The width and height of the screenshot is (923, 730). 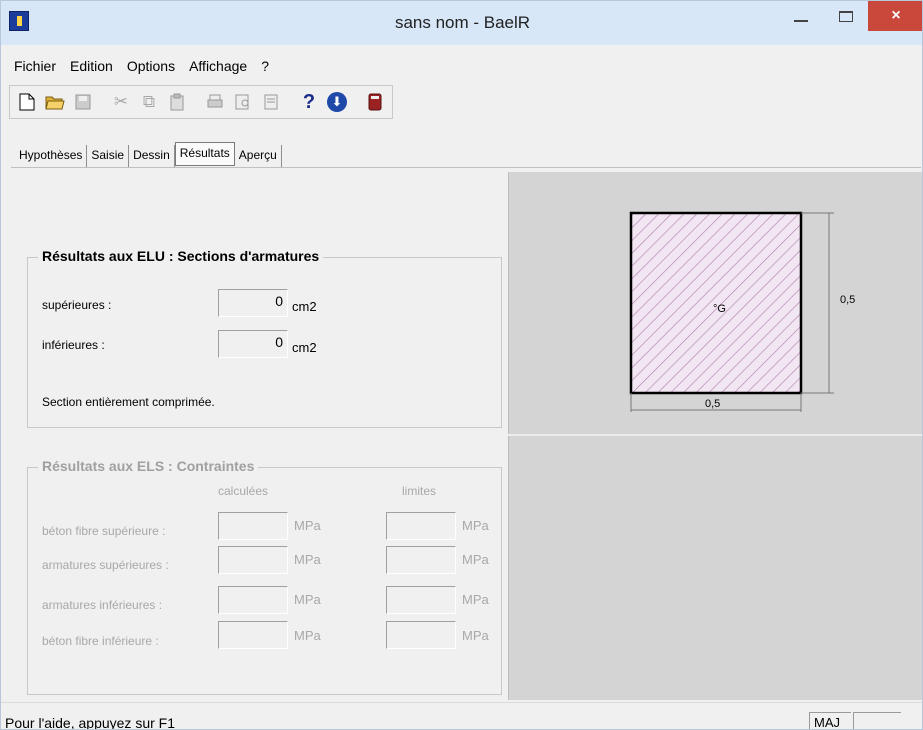 What do you see at coordinates (461, 23) in the screenshot?
I see `title-bar: sans nom - BaelR ×` at bounding box center [461, 23].